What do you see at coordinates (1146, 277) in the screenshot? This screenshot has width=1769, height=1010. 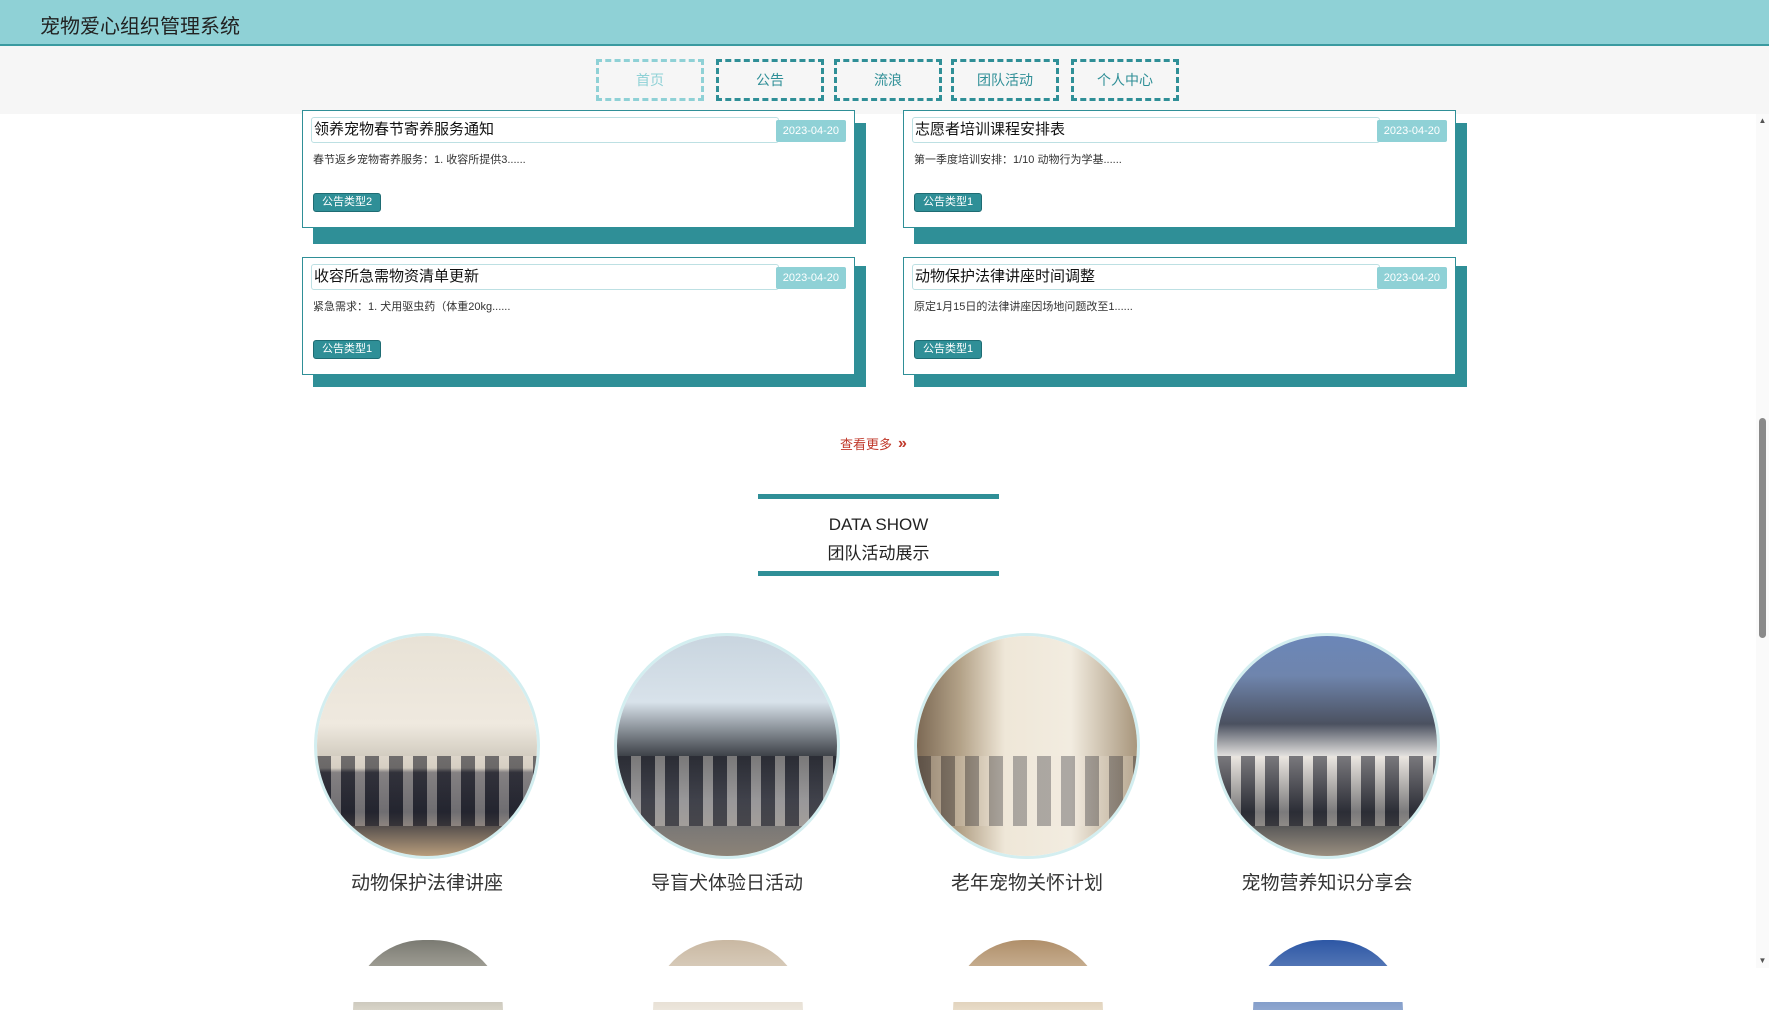 I see `notice-title: 动物保护法律讲座时间调整` at bounding box center [1146, 277].